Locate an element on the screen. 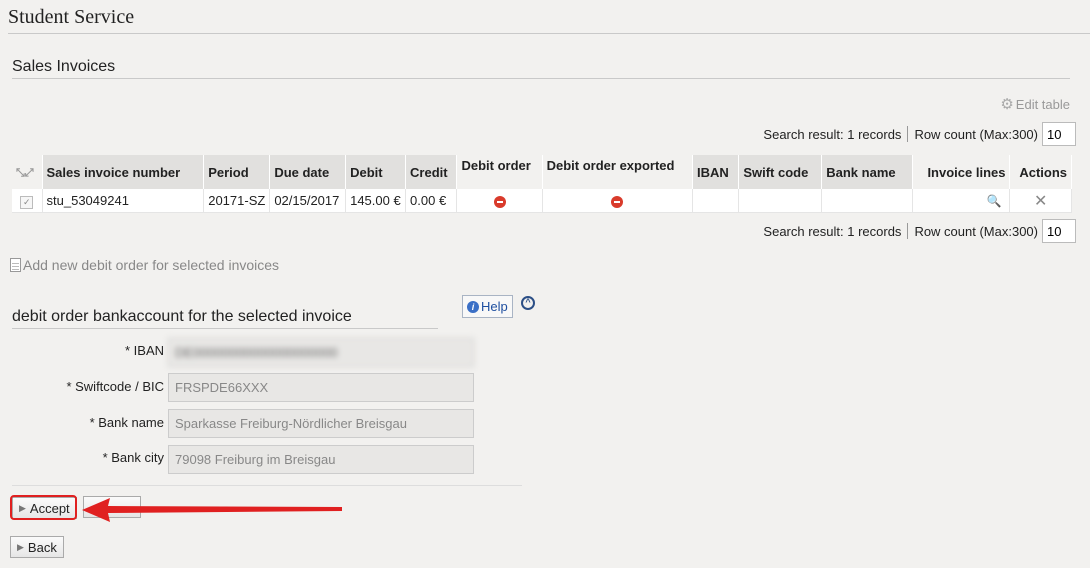  swift-field is located at coordinates (321, 387).